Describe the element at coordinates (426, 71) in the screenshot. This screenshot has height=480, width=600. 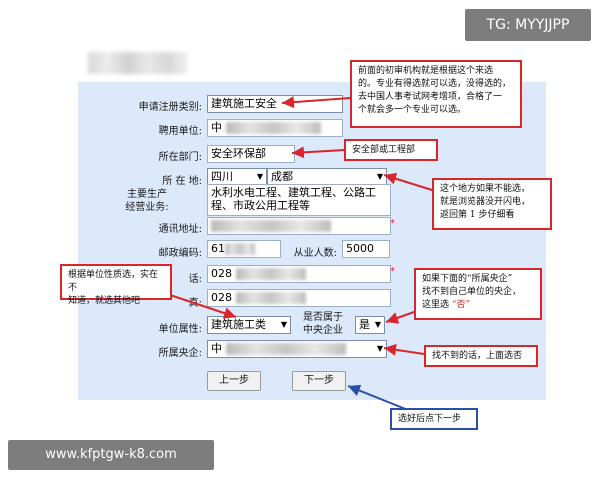
I see `note-category-line: 前面的初审机构就是根据这个来选` at that location.